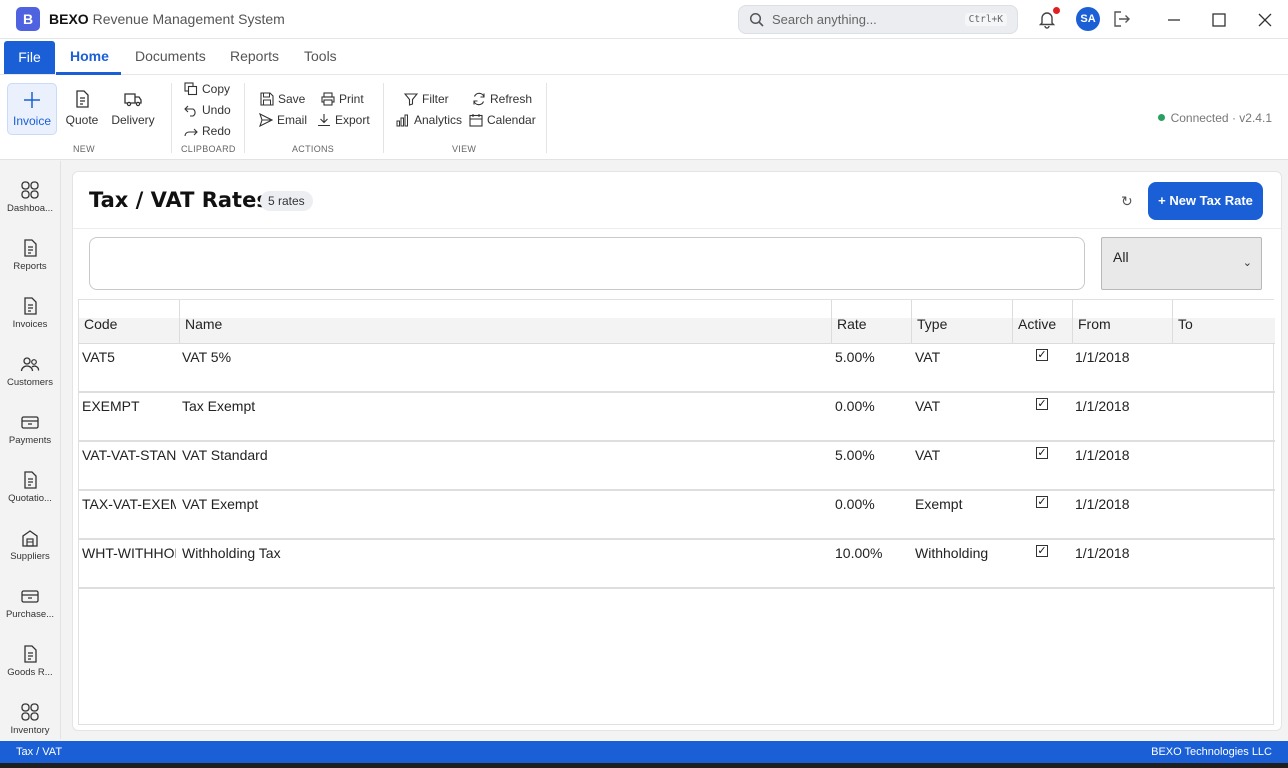 The height and width of the screenshot is (768, 1288). I want to click on sidebar-item-customers: Customers, so click(30, 382).